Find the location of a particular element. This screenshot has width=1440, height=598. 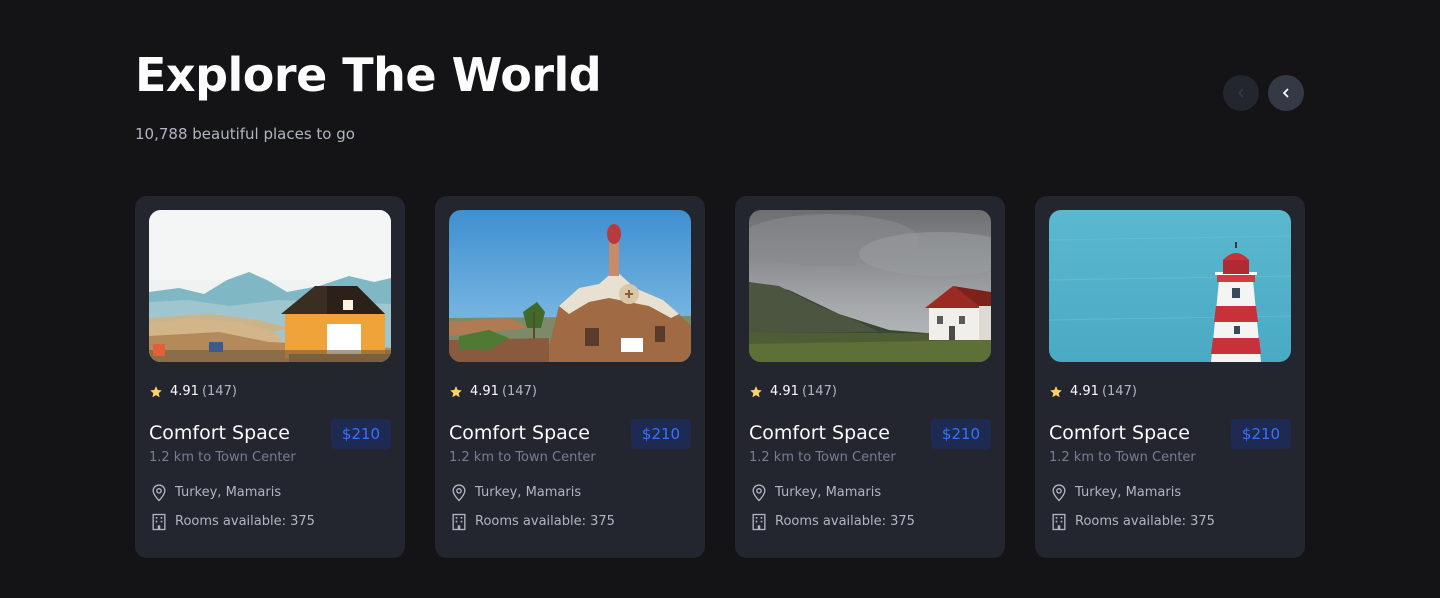

carousel-next-button is located at coordinates (1286, 93).